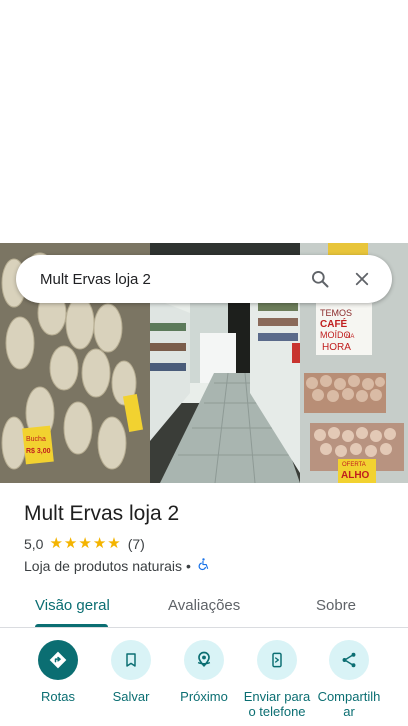 Image resolution: width=408 pixels, height=726 pixels. I want to click on send-to-phone-label: Enviar para o telefone, so click(277, 704).